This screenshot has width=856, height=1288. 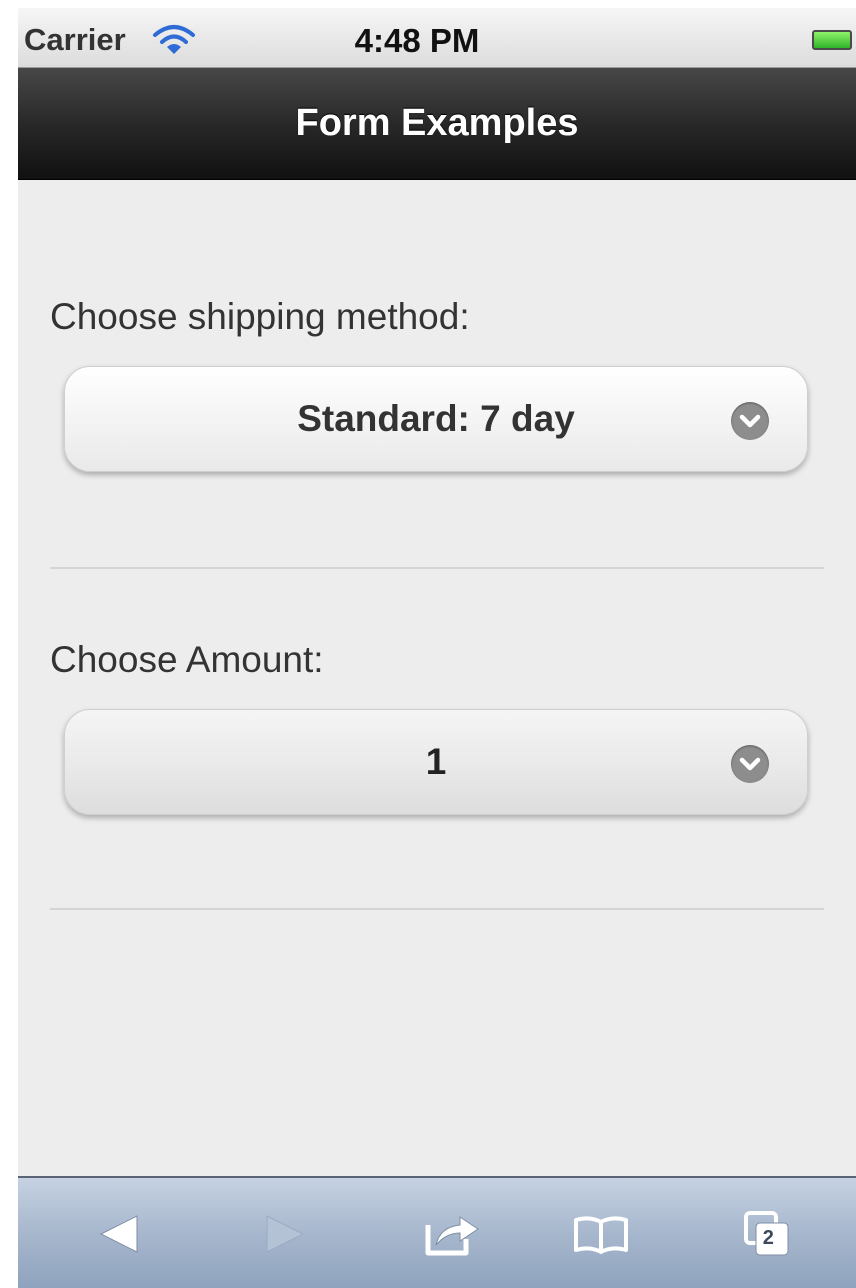 I want to click on tabs-button: 2, so click(x=767, y=1233).